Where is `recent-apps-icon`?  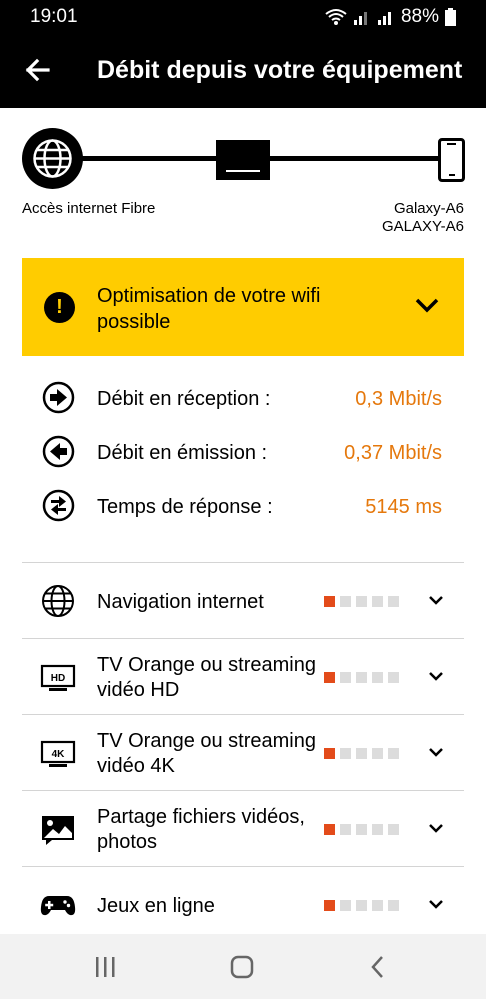
recent-apps-icon is located at coordinates (105, 967).